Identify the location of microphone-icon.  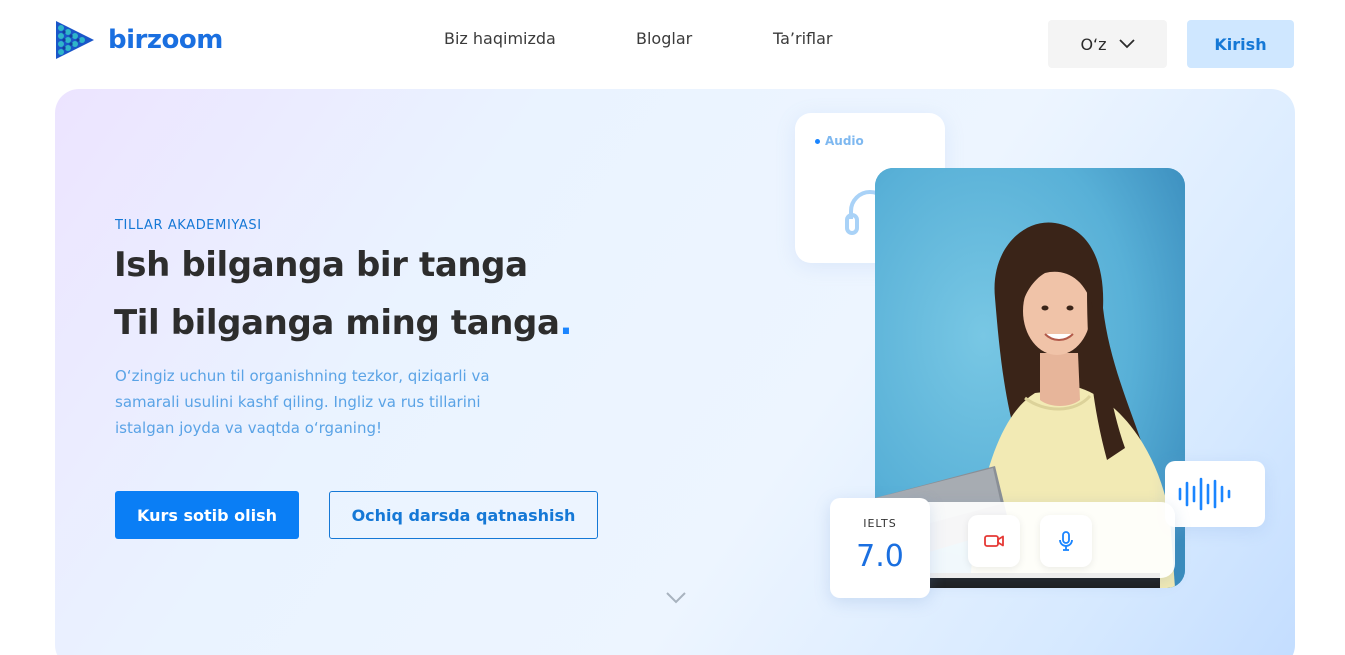
(1066, 541).